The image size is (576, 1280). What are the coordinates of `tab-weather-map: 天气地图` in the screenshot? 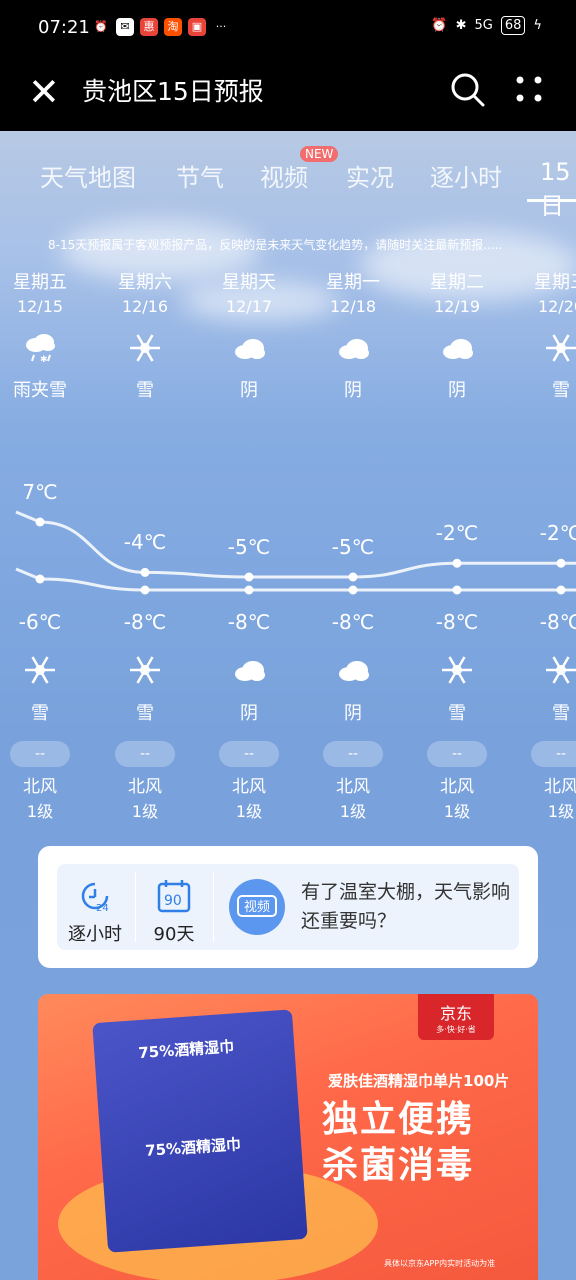 It's located at (88, 175).